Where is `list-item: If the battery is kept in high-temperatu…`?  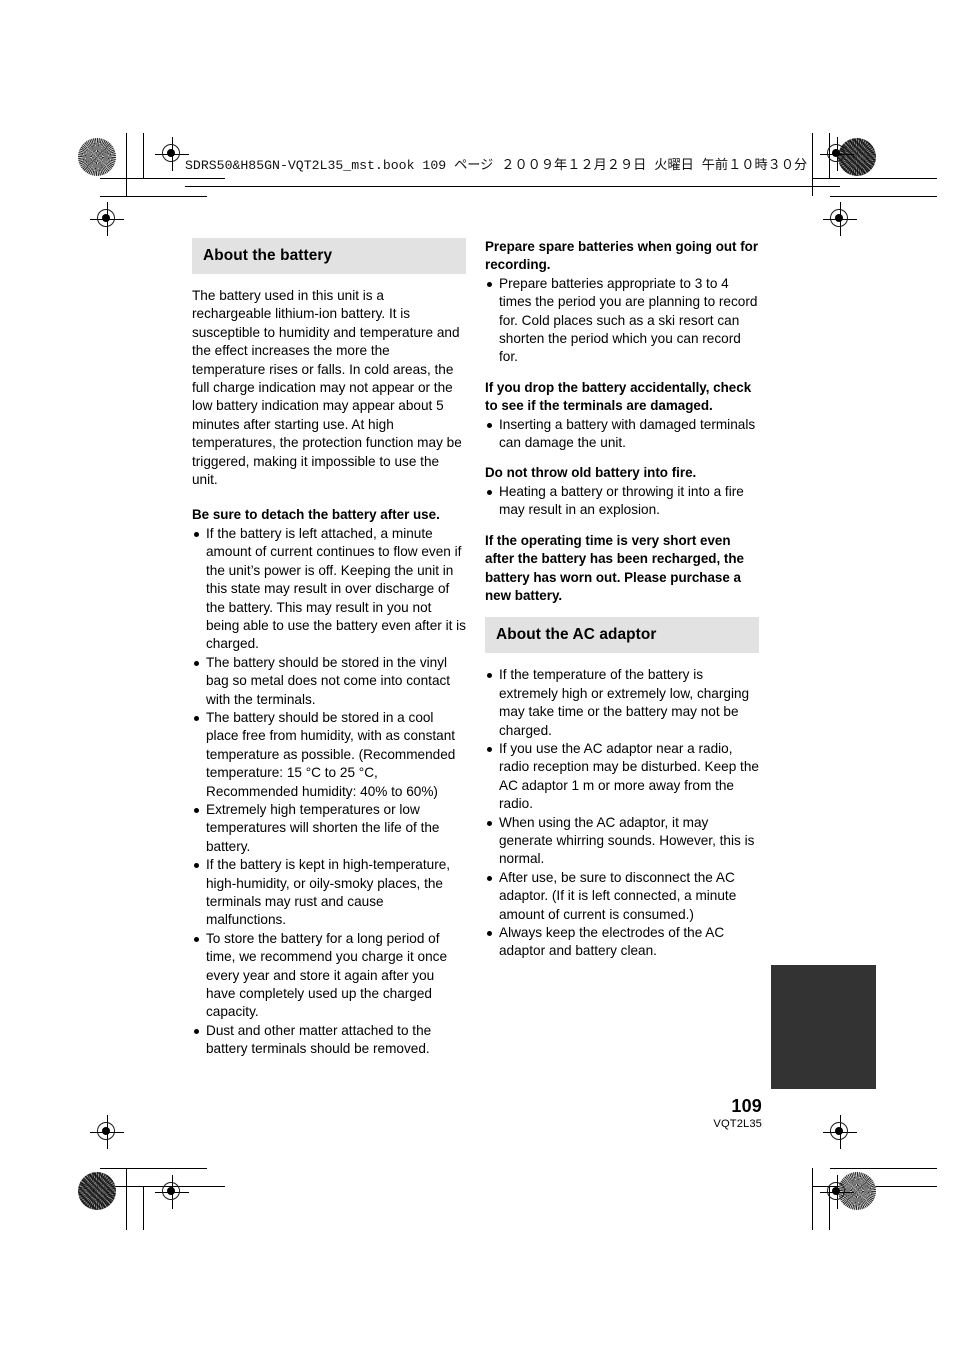
list-item: If the battery is kept in high-temperatu… is located at coordinates (329, 893).